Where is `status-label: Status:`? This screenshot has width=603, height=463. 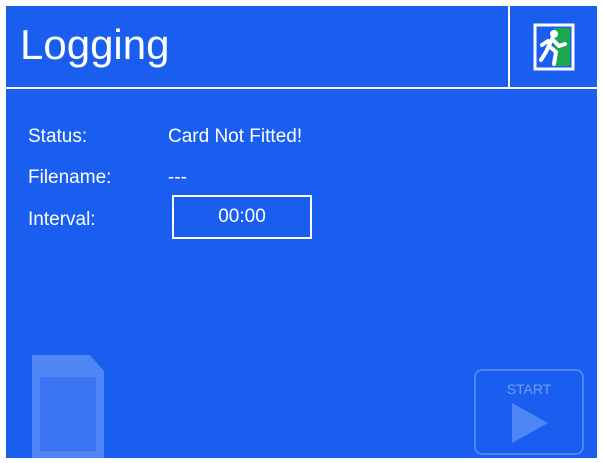 status-label: Status: is located at coordinates (58, 136).